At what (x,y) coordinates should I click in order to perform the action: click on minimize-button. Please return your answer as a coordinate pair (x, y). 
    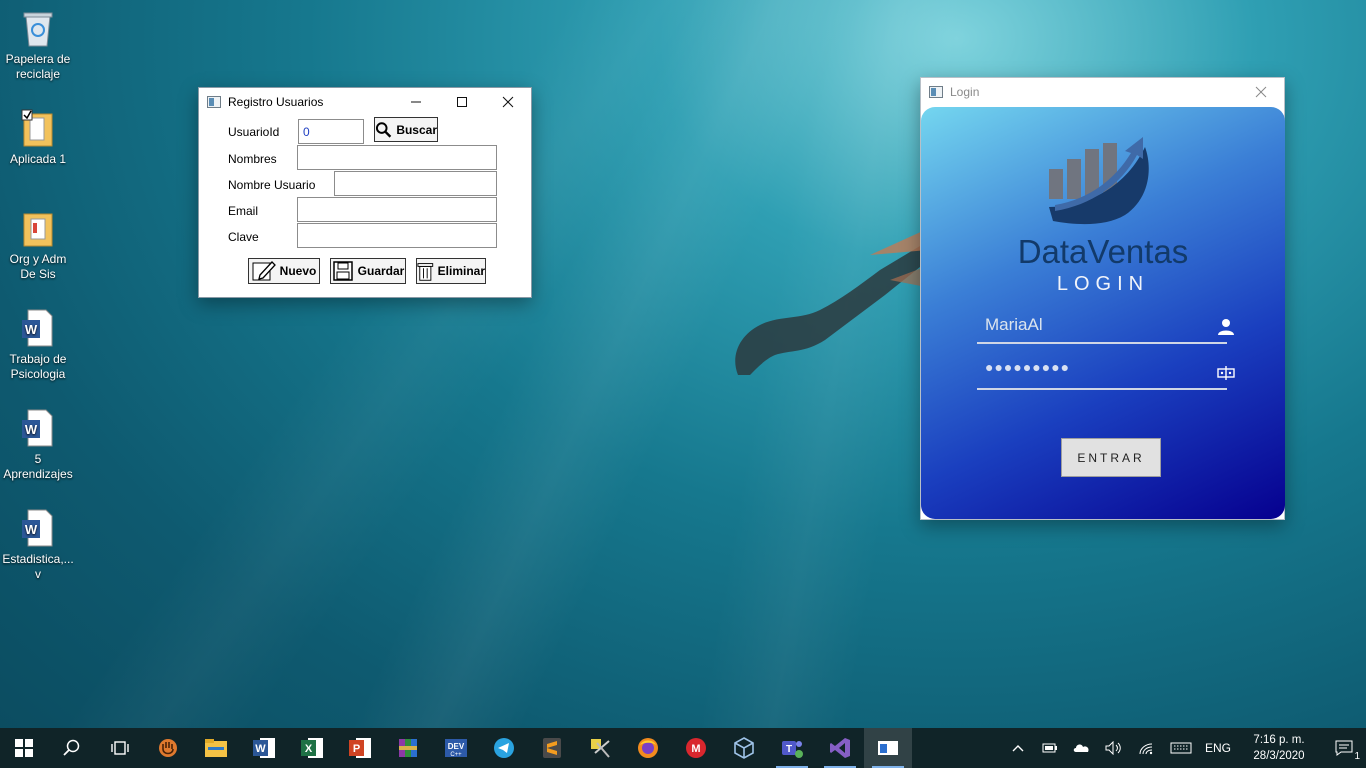
    Looking at the image, I should click on (416, 102).